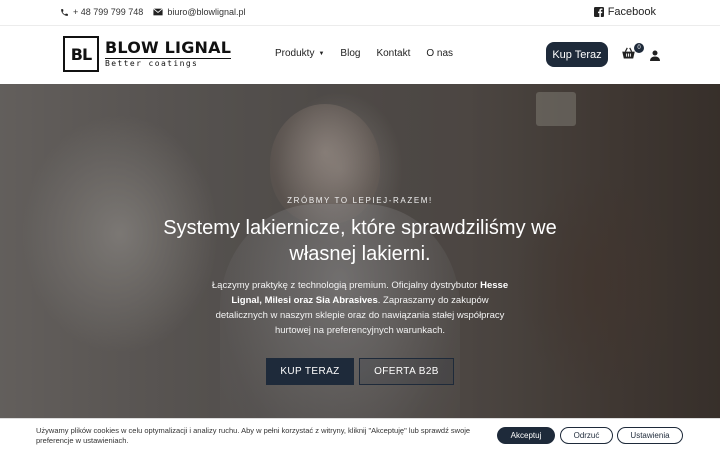 The width and height of the screenshot is (720, 450). I want to click on user-icon, so click(655, 55).